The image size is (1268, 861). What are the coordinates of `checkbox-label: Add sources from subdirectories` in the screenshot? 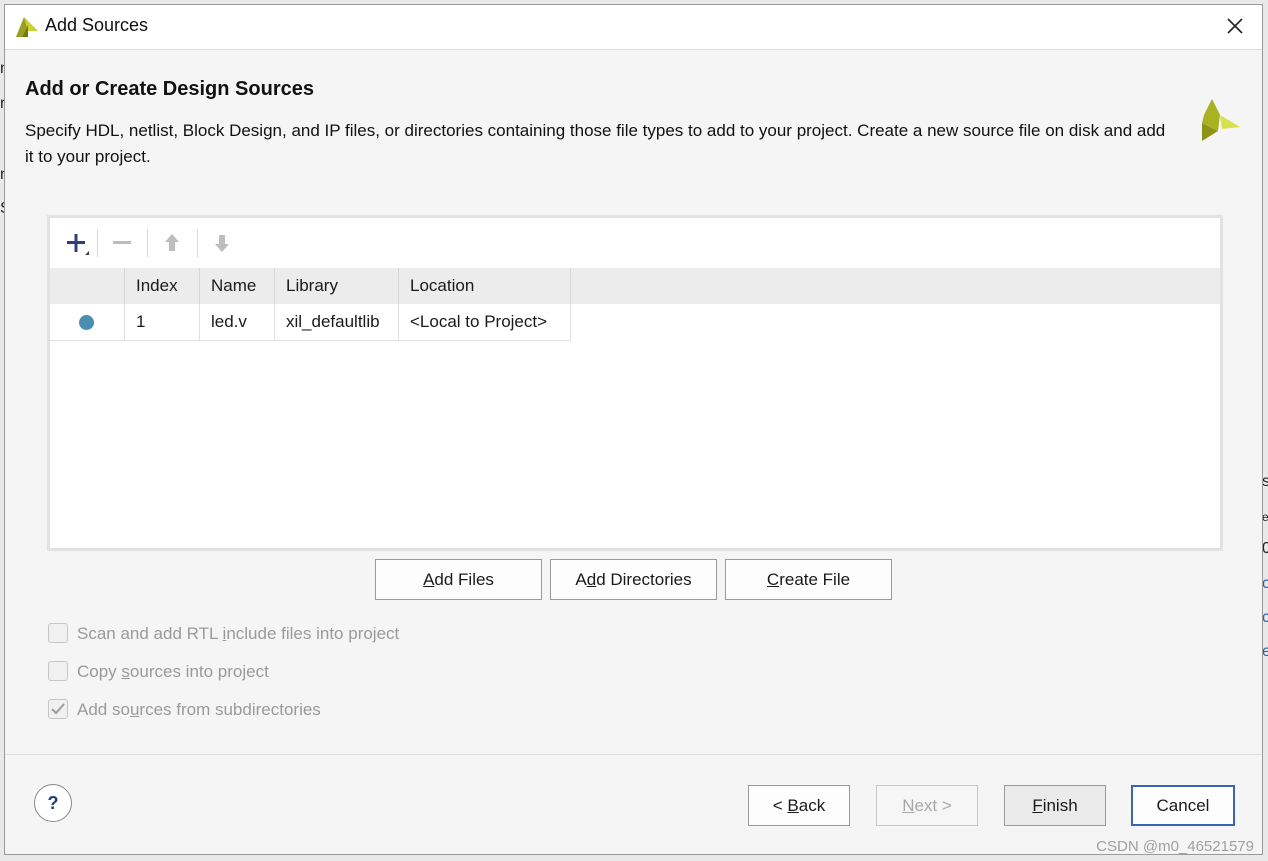 It's located at (199, 709).